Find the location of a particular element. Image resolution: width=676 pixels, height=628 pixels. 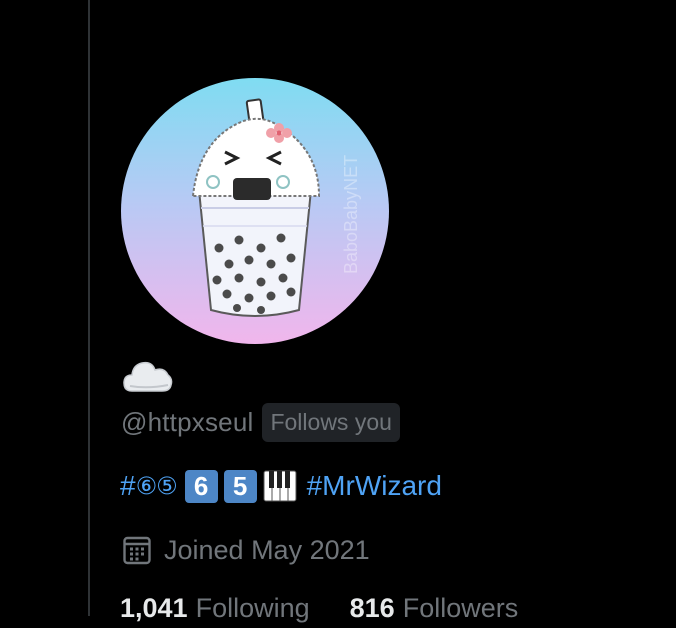

handle-row: @httpxseul Follows you is located at coordinates (260, 422).